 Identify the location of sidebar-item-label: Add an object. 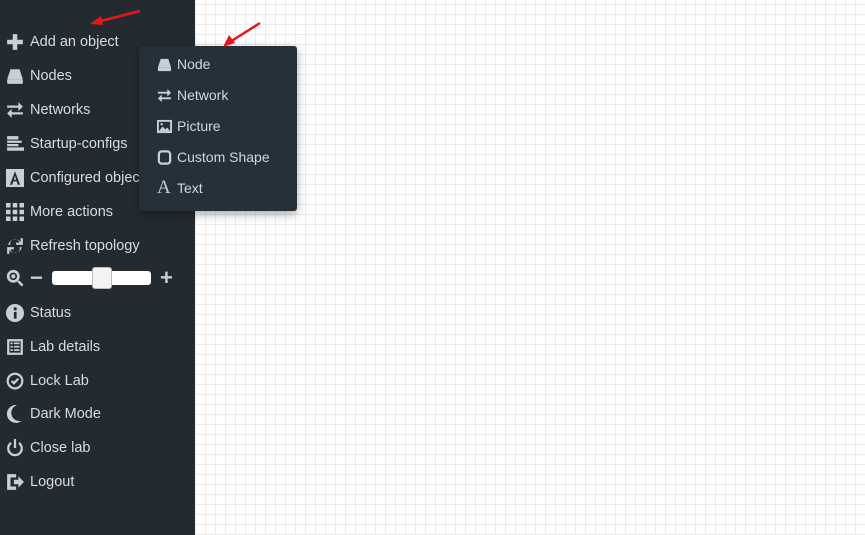
(74, 42).